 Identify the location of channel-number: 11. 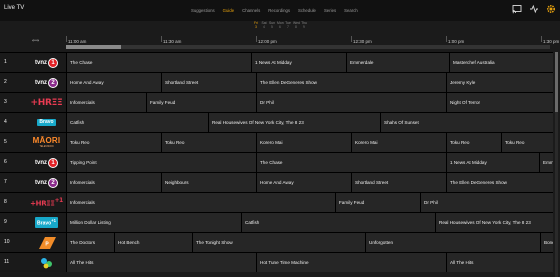
(13, 262).